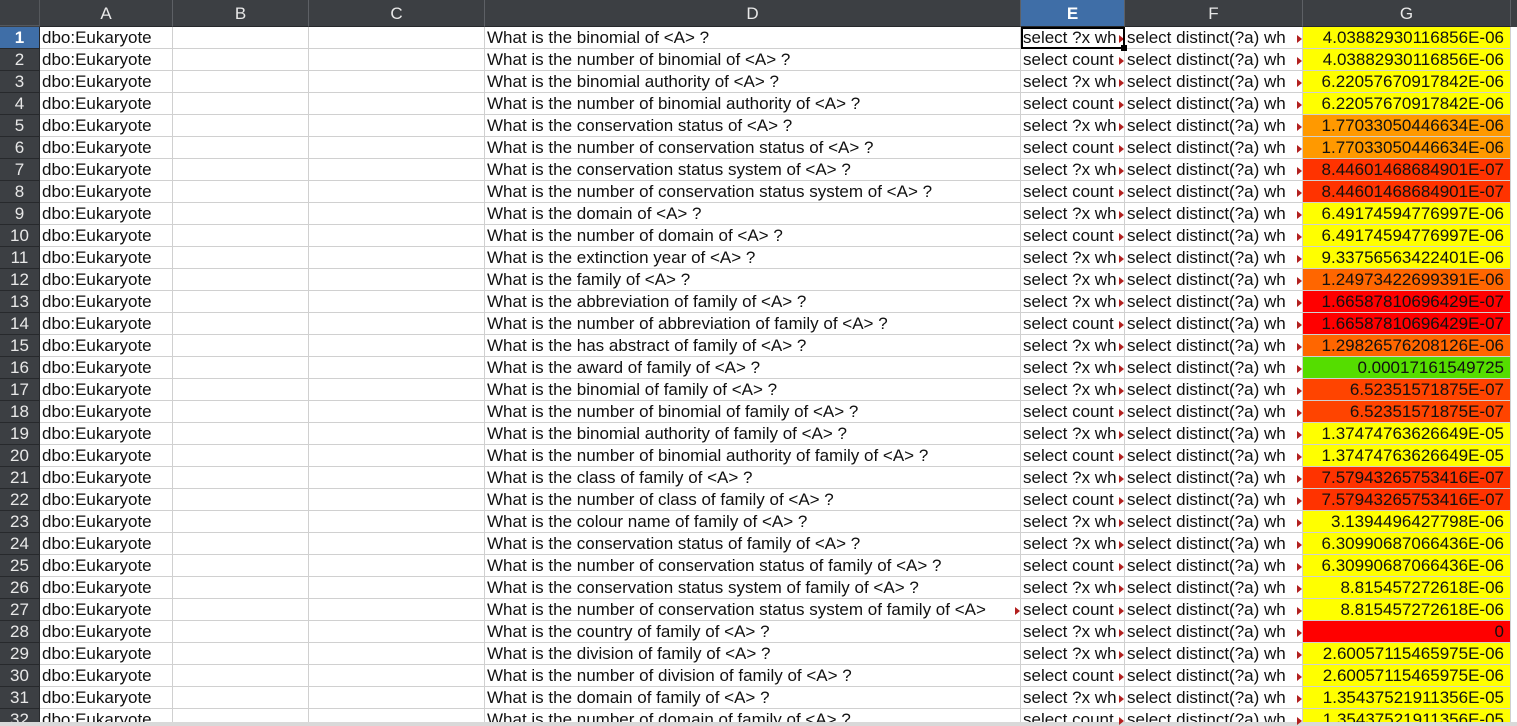  I want to click on cell-g: 8.815457272618E-06, so click(1407, 588).